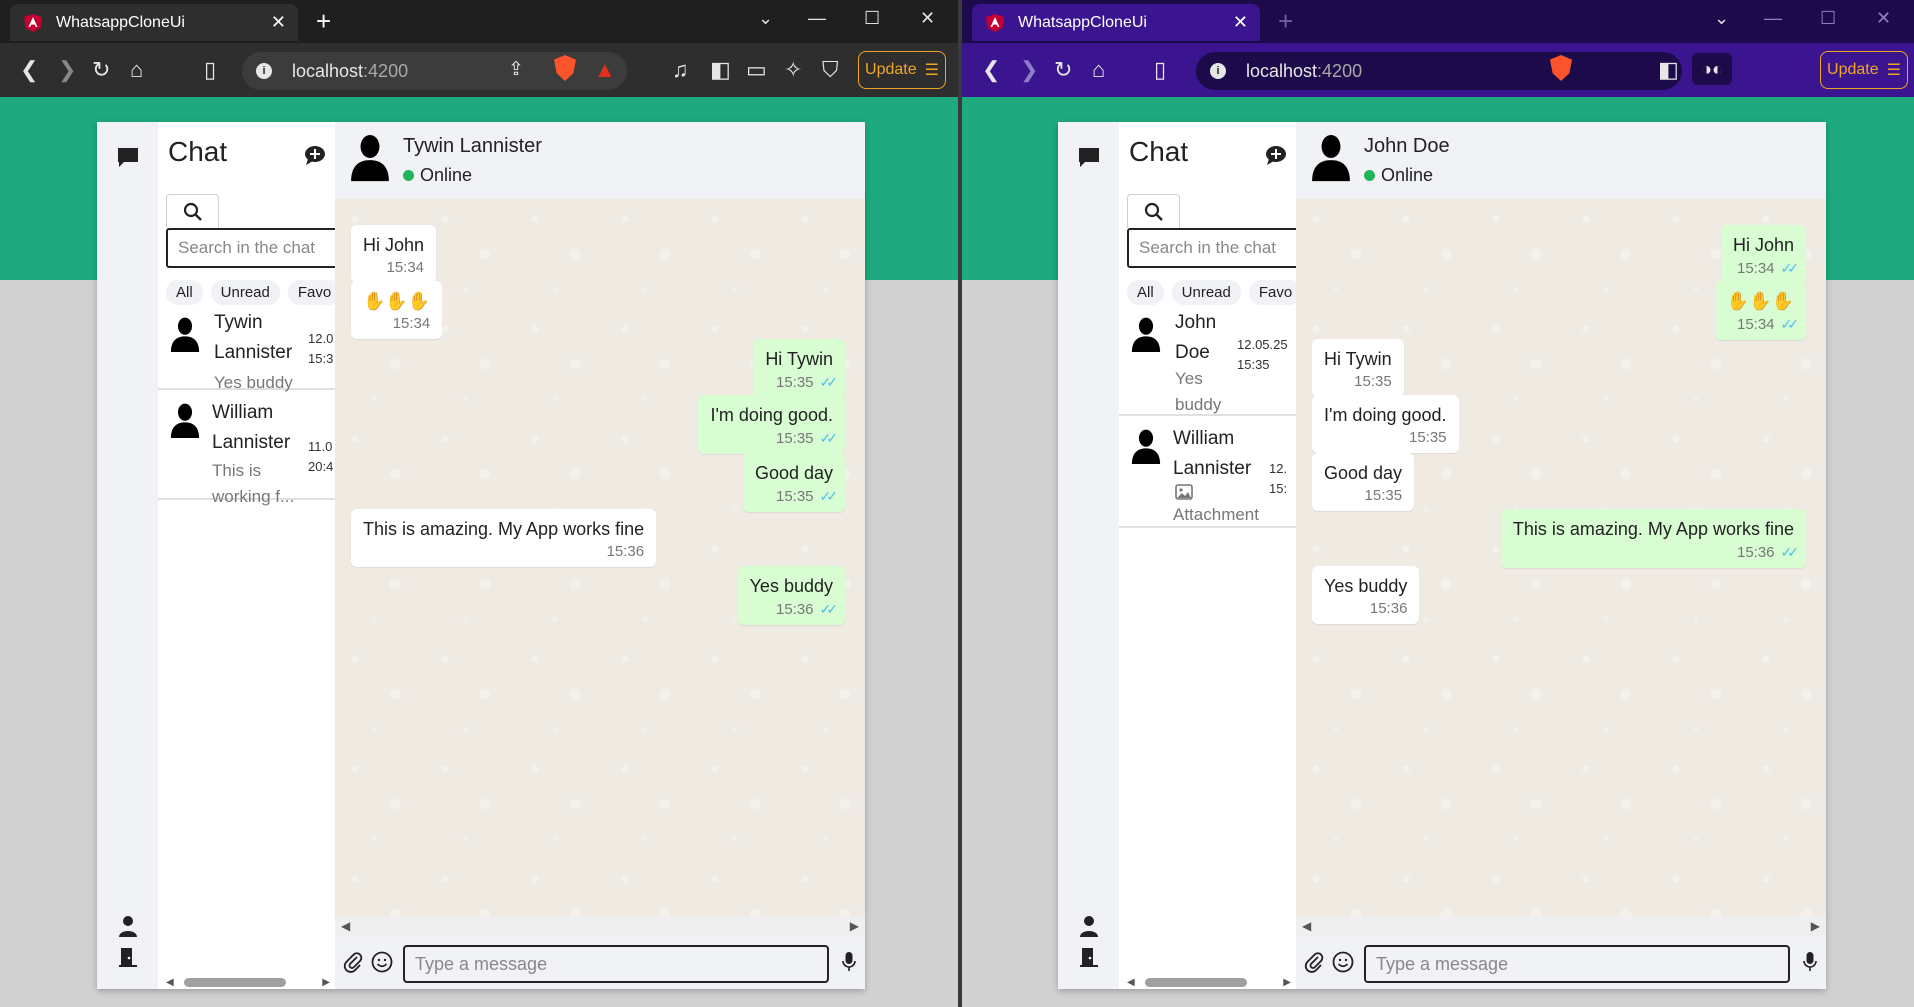 This screenshot has height=1007, width=1914. What do you see at coordinates (397, 301) in the screenshot?
I see `message-text: ✋✋✋` at bounding box center [397, 301].